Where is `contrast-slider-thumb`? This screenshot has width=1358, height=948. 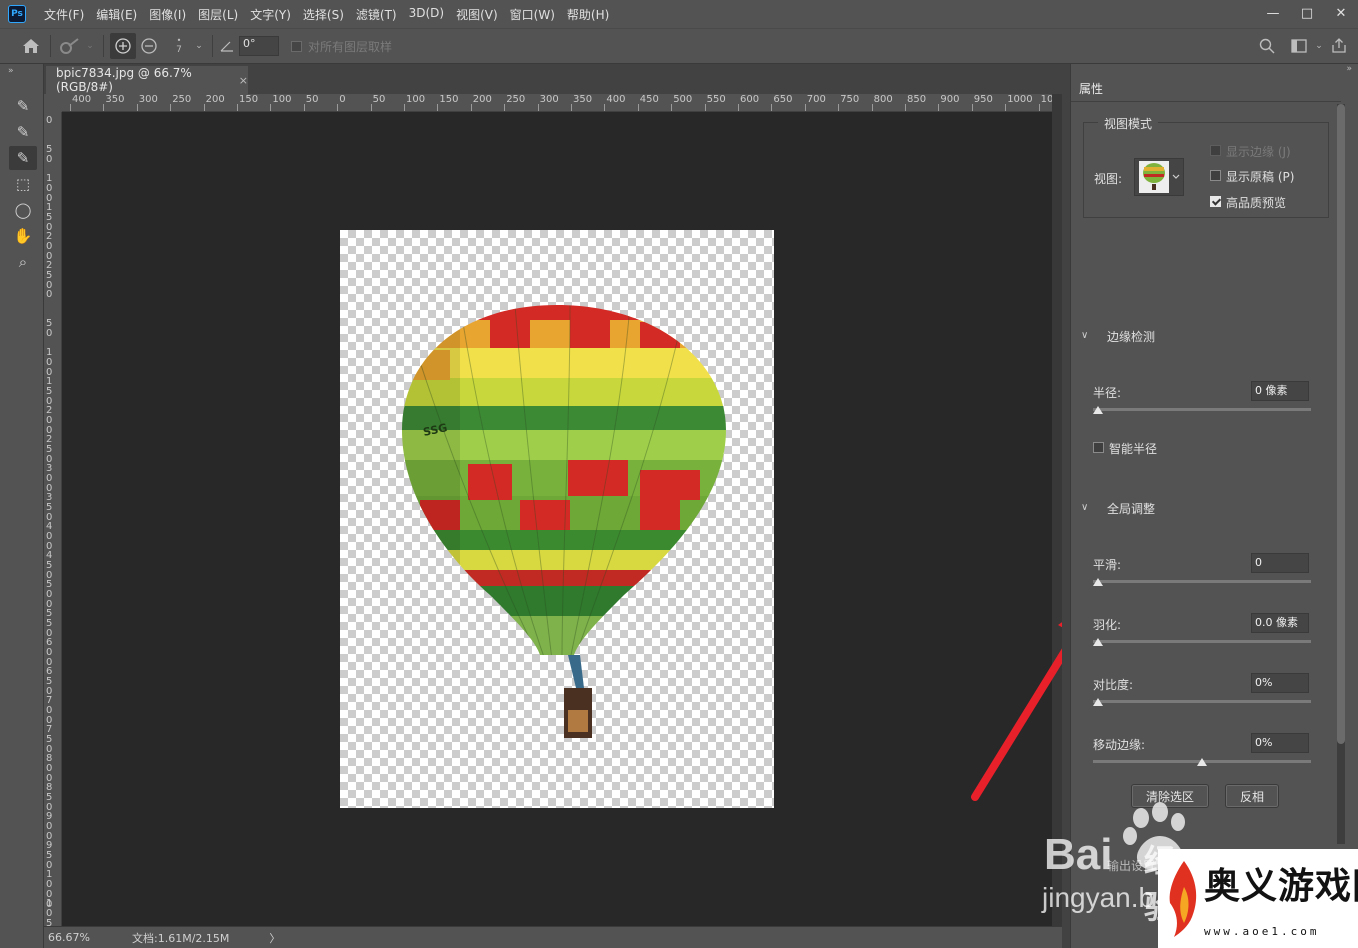 contrast-slider-thumb is located at coordinates (1098, 702).